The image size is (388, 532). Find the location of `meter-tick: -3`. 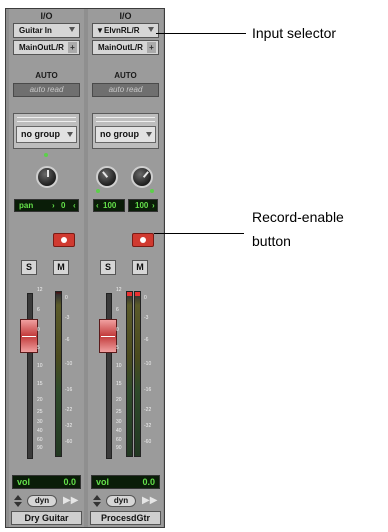

meter-tick: -3 is located at coordinates (146, 318).